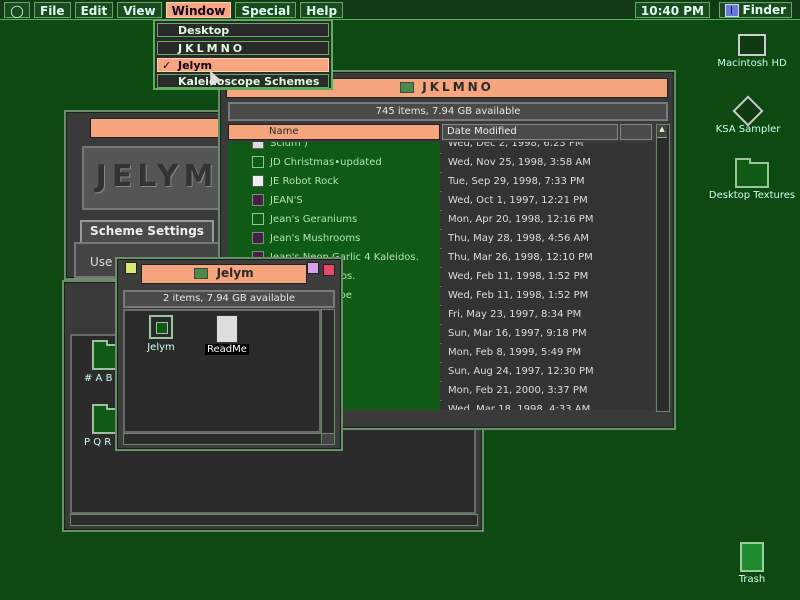 This screenshot has width=800, height=600. What do you see at coordinates (548, 200) in the screenshot?
I see `row-date: Wed, Oct 1, 1997, 12:21 PM` at bounding box center [548, 200].